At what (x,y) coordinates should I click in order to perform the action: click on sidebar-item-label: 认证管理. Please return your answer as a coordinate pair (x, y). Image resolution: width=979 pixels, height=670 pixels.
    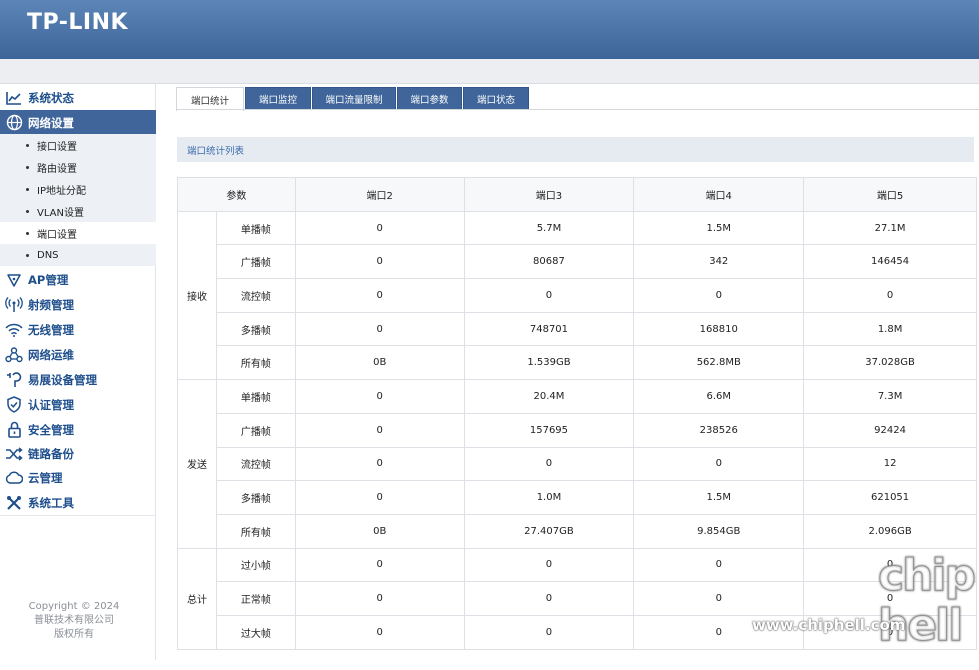
    Looking at the image, I should click on (51, 404).